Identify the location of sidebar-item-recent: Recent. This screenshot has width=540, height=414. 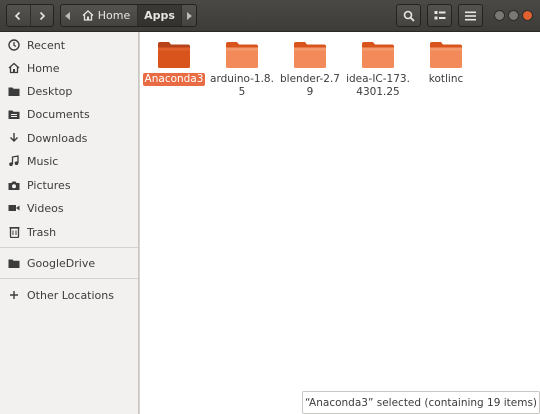
(69, 45).